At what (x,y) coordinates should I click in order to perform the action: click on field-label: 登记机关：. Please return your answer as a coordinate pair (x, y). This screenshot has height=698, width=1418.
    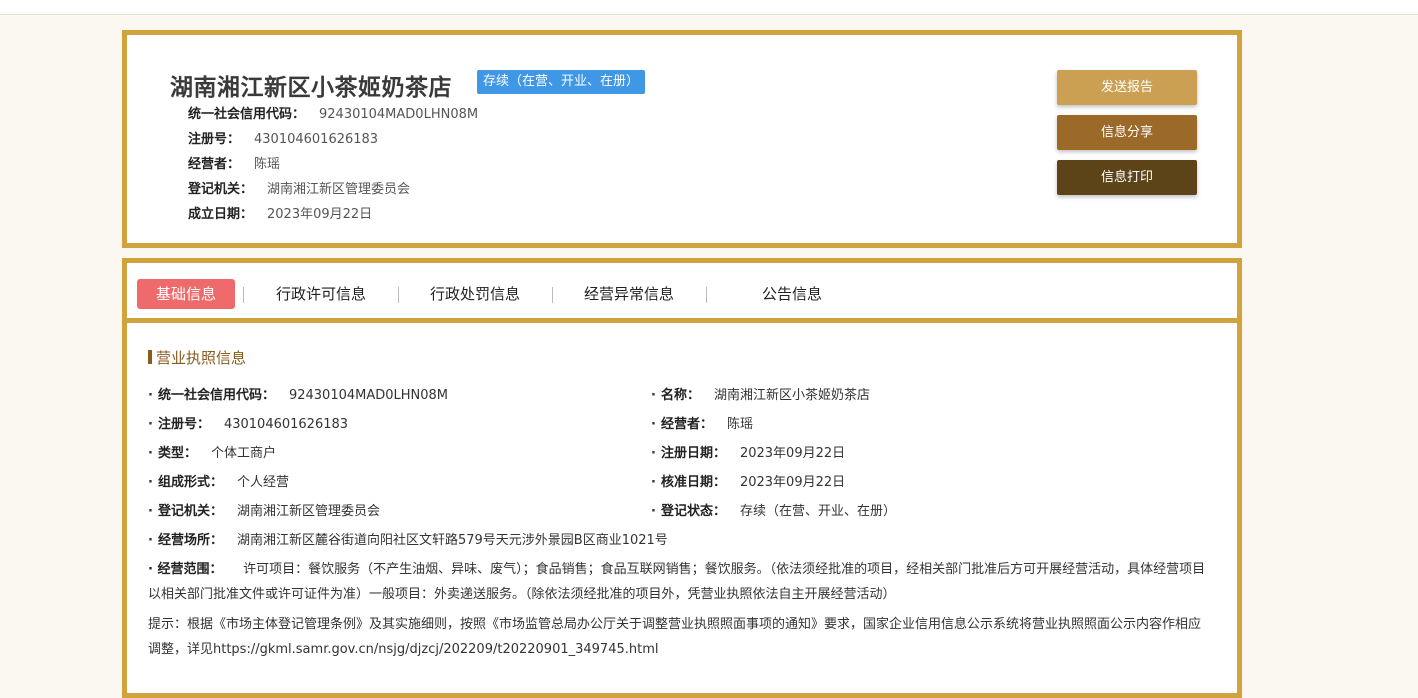
    Looking at the image, I should click on (190, 511).